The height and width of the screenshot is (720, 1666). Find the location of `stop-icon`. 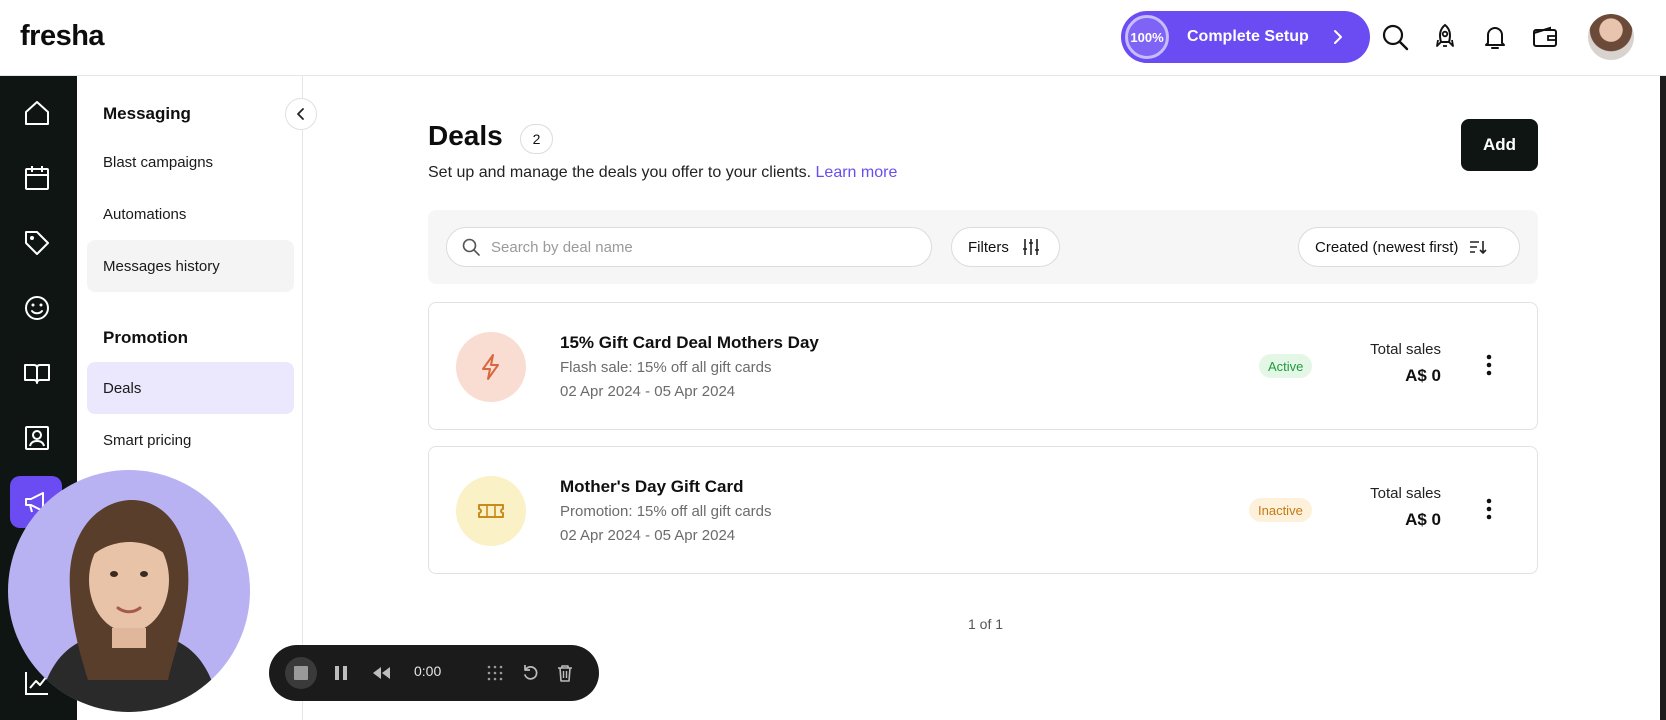

stop-icon is located at coordinates (301, 673).